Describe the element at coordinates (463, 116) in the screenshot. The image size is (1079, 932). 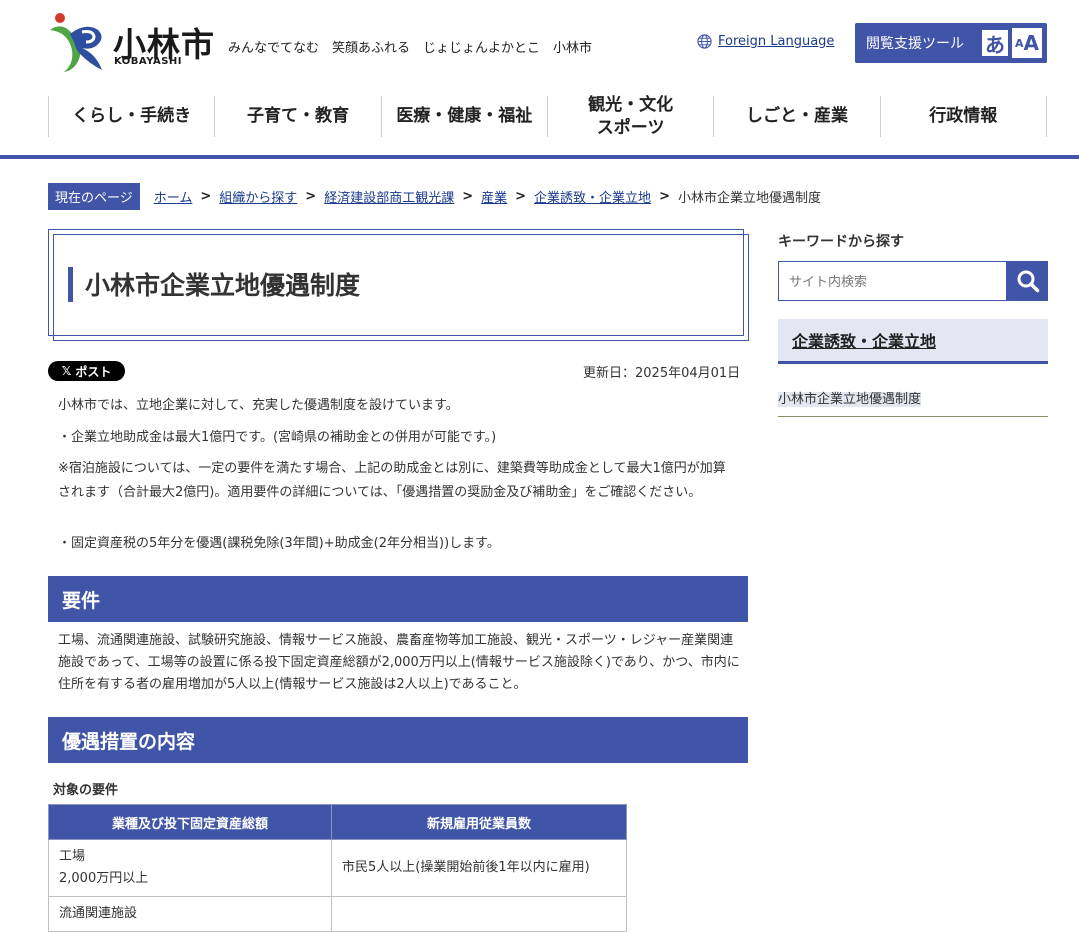
I see `nav-item-health: 医療・健康・福祉` at that location.